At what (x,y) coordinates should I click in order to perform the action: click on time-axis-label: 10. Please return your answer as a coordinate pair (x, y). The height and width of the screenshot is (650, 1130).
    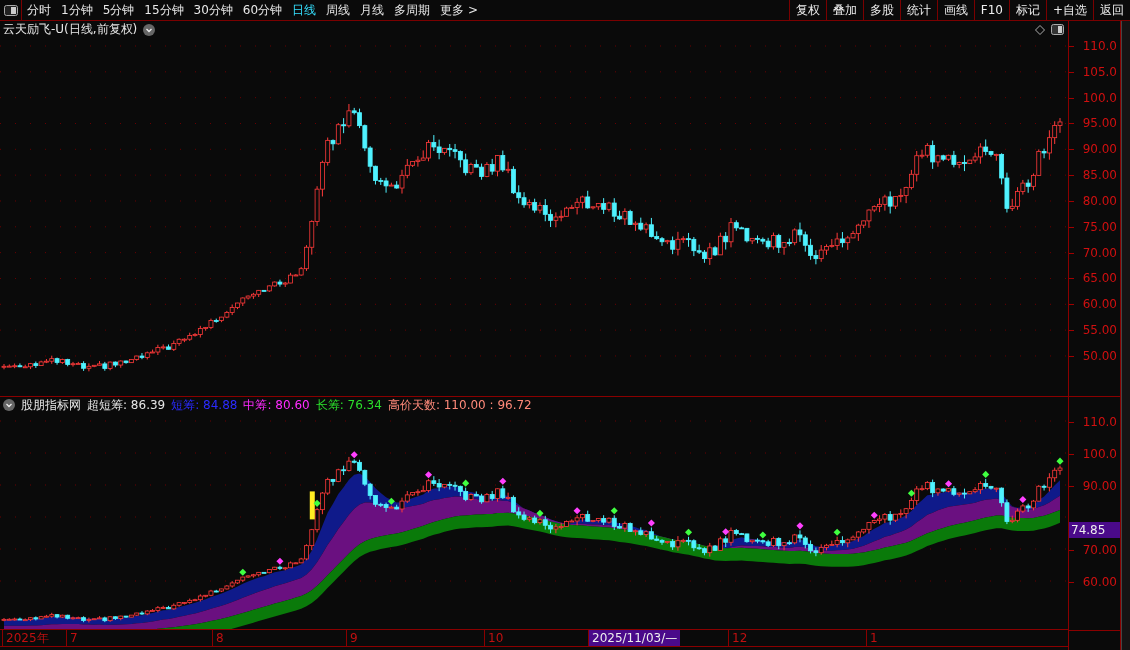
    Looking at the image, I should click on (495, 638).